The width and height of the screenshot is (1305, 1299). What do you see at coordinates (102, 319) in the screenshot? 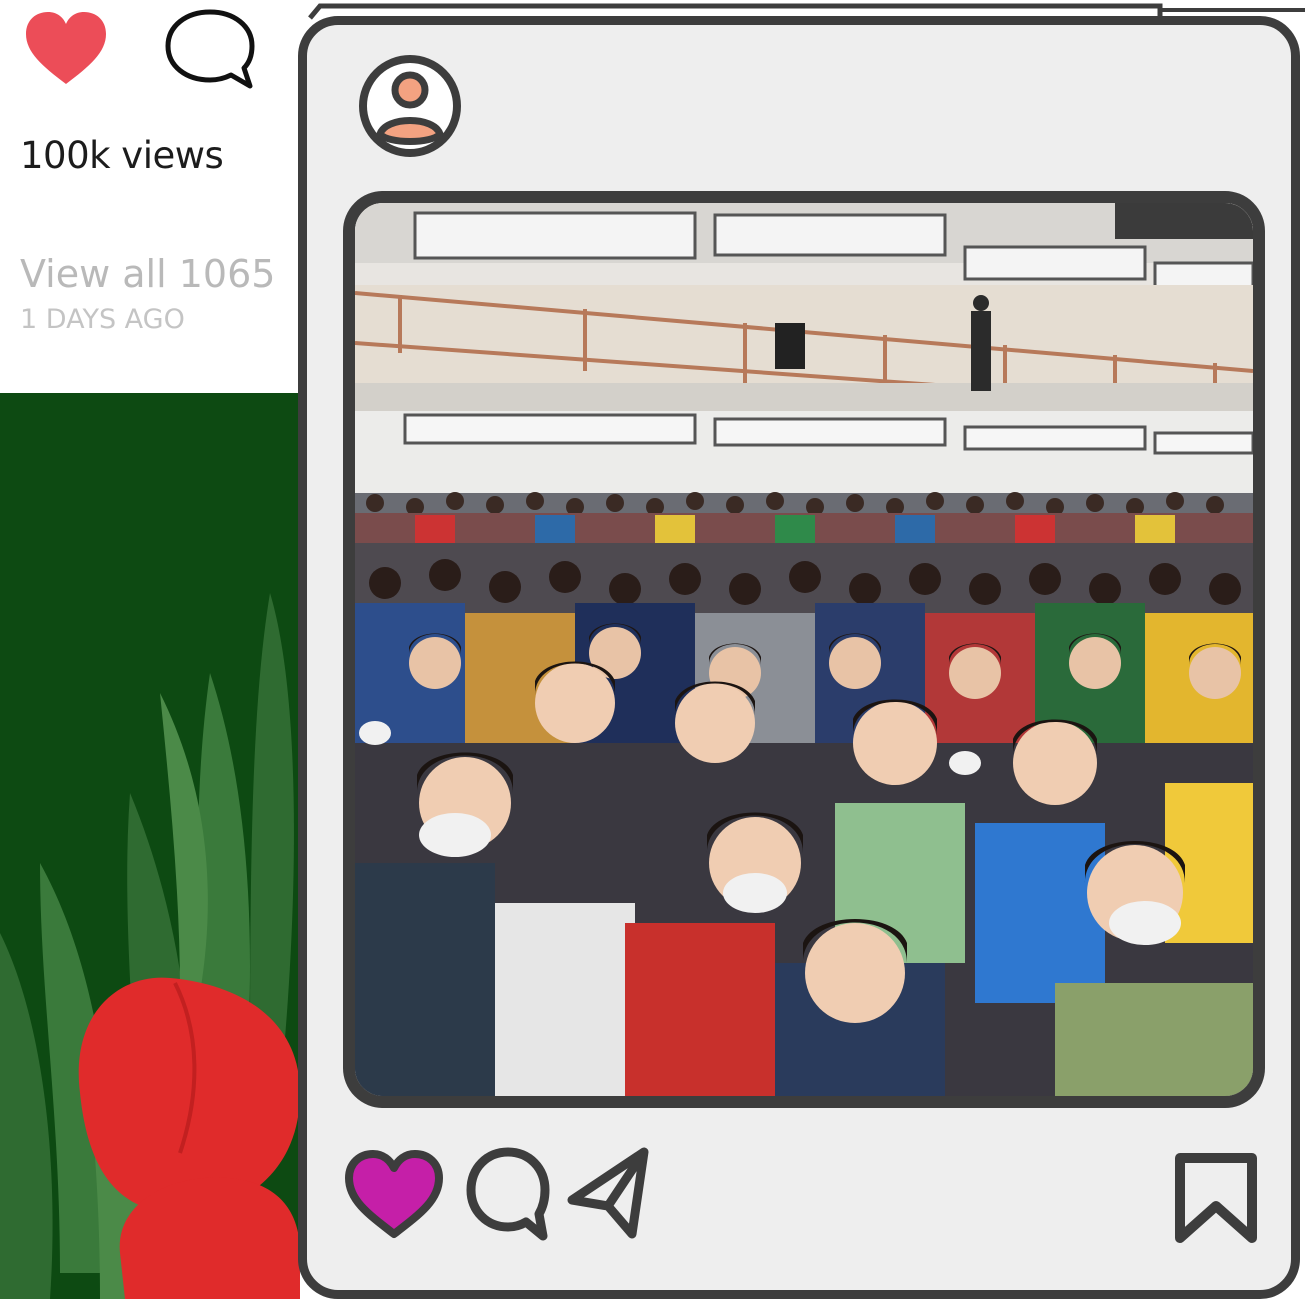
I see `post-timestamp: 1 DAYS AGO` at bounding box center [102, 319].